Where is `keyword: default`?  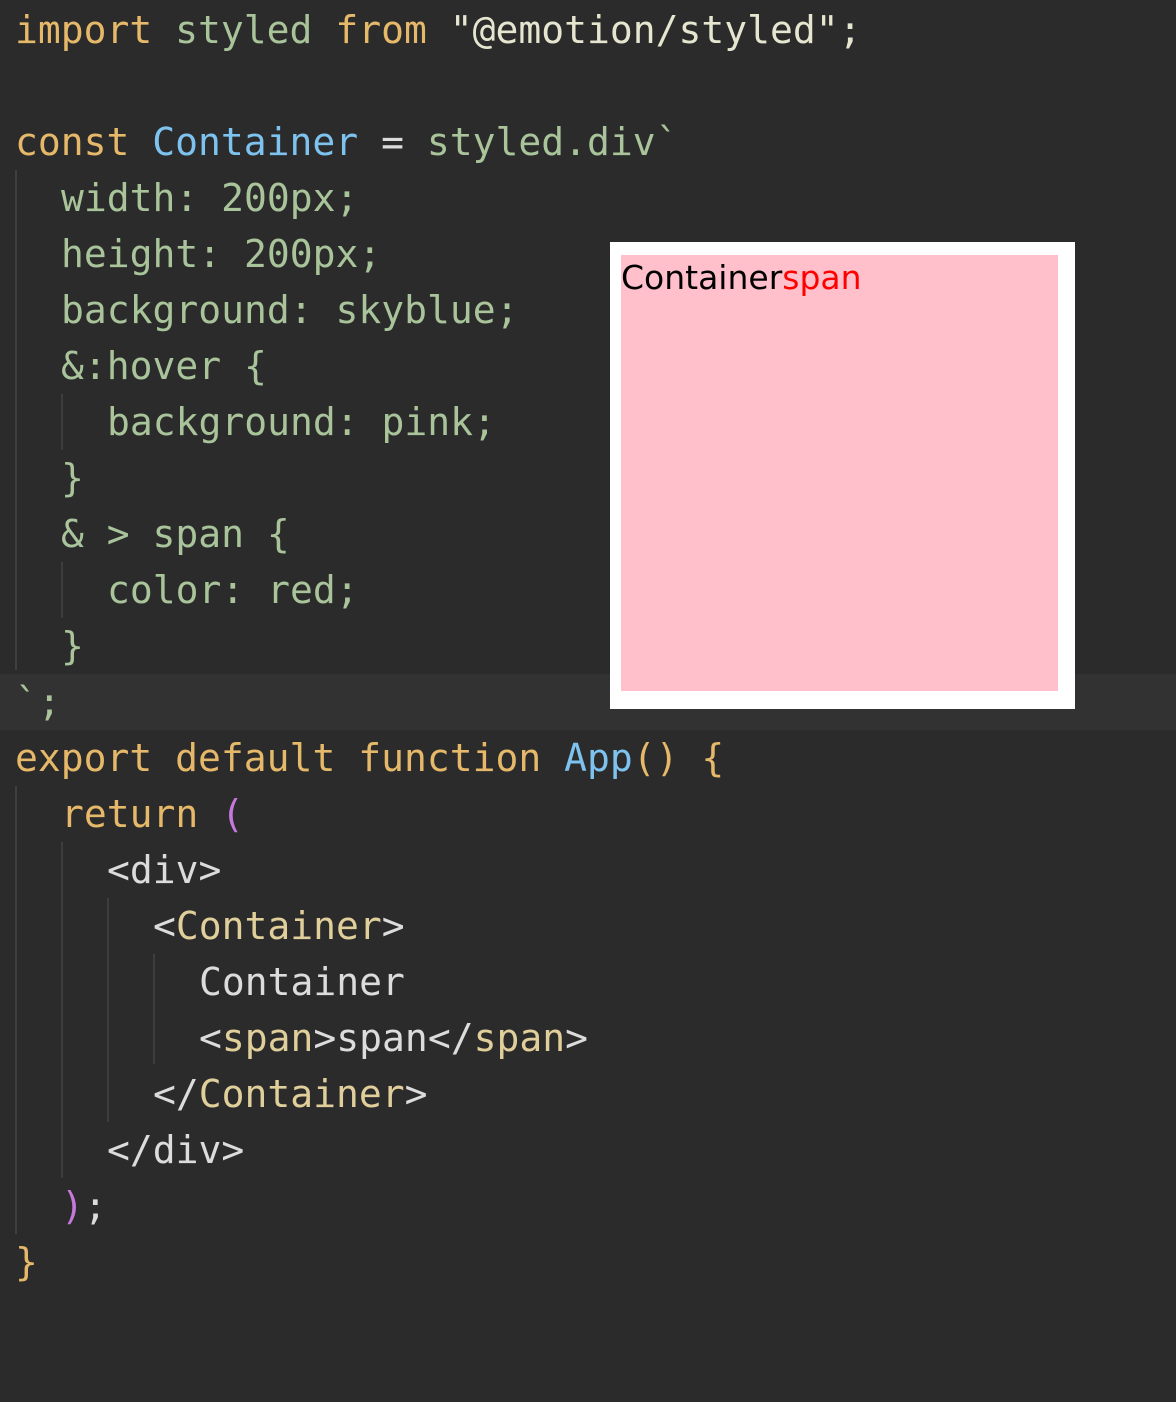
keyword: default is located at coordinates (255, 758).